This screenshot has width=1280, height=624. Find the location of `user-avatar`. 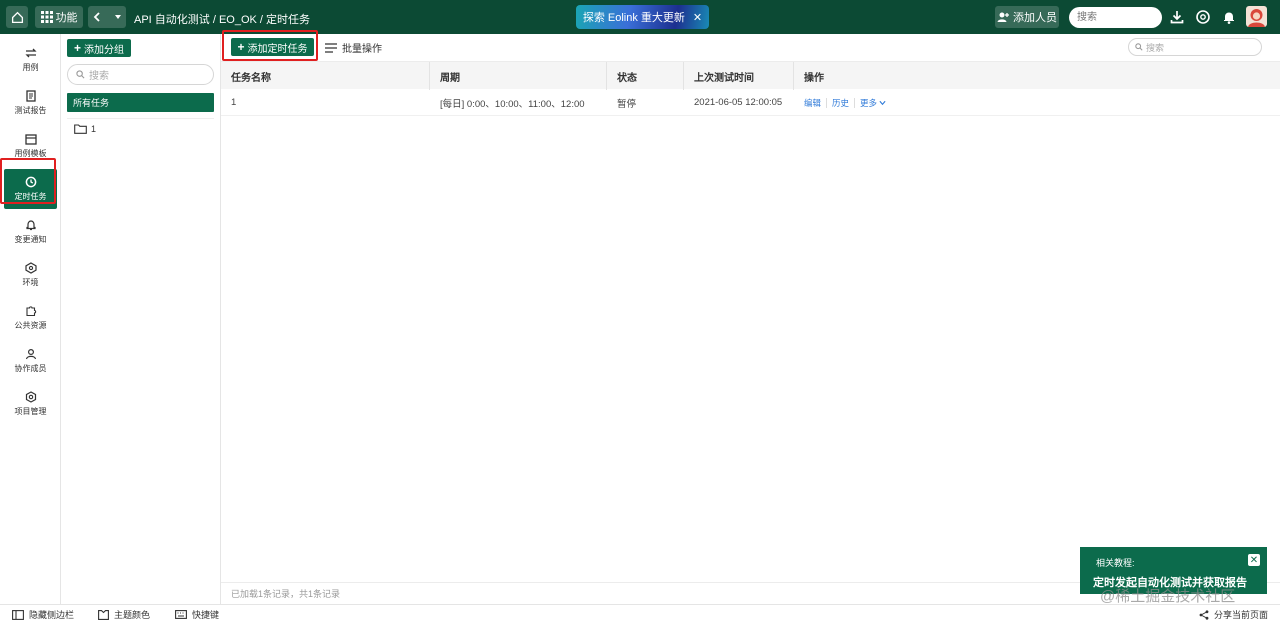

user-avatar is located at coordinates (1256, 16).